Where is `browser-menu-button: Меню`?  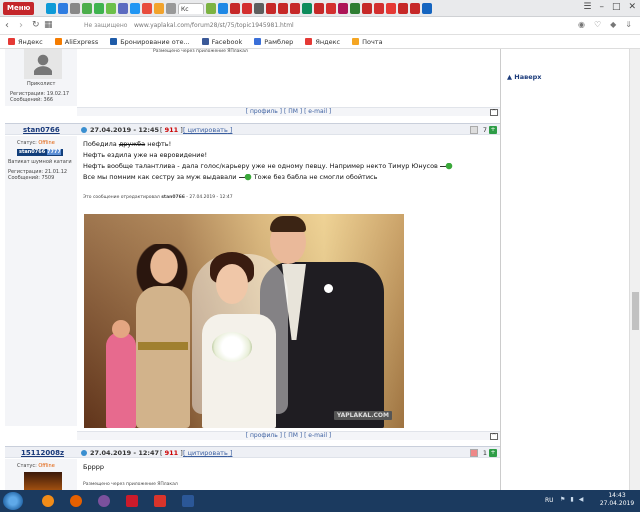 browser-menu-button: Меню is located at coordinates (19, 8).